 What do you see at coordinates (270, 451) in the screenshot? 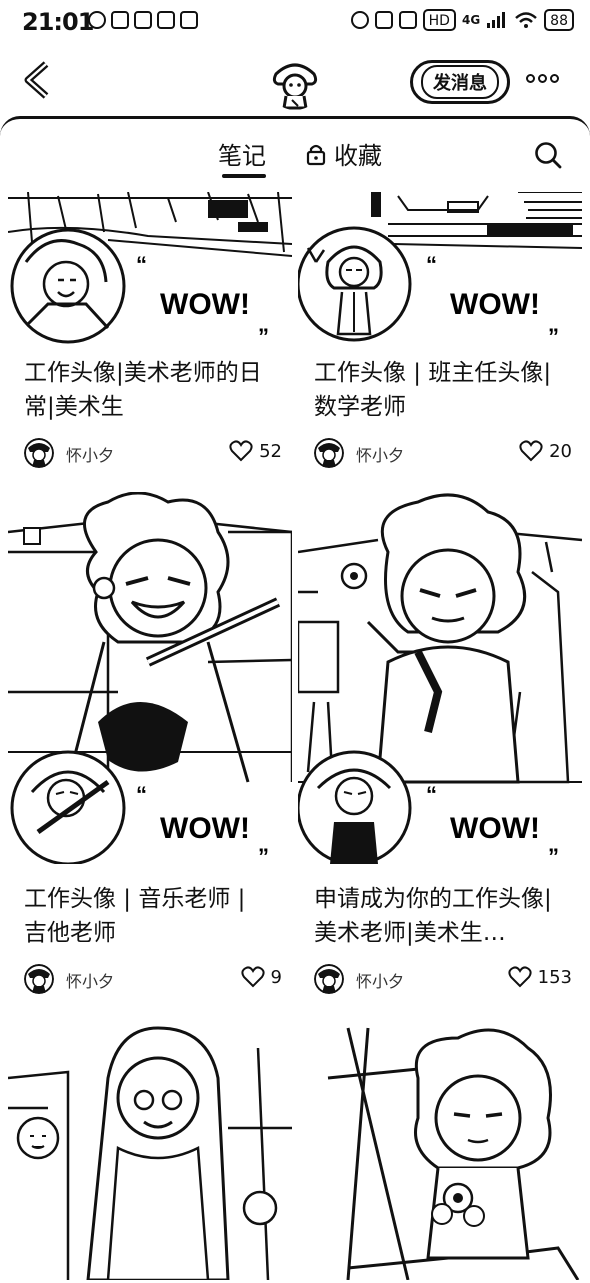
I see `like-count: 52` at bounding box center [270, 451].